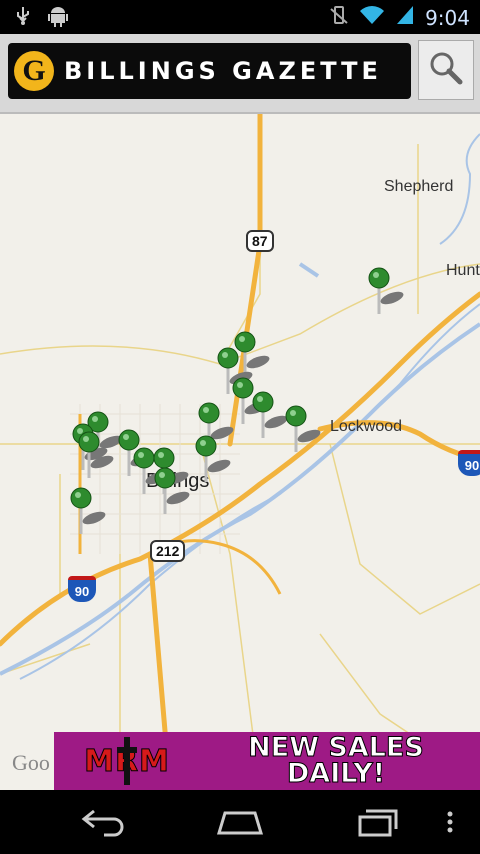 The image size is (480, 854). Describe the element at coordinates (58, 19) in the screenshot. I see `android-icon` at that location.